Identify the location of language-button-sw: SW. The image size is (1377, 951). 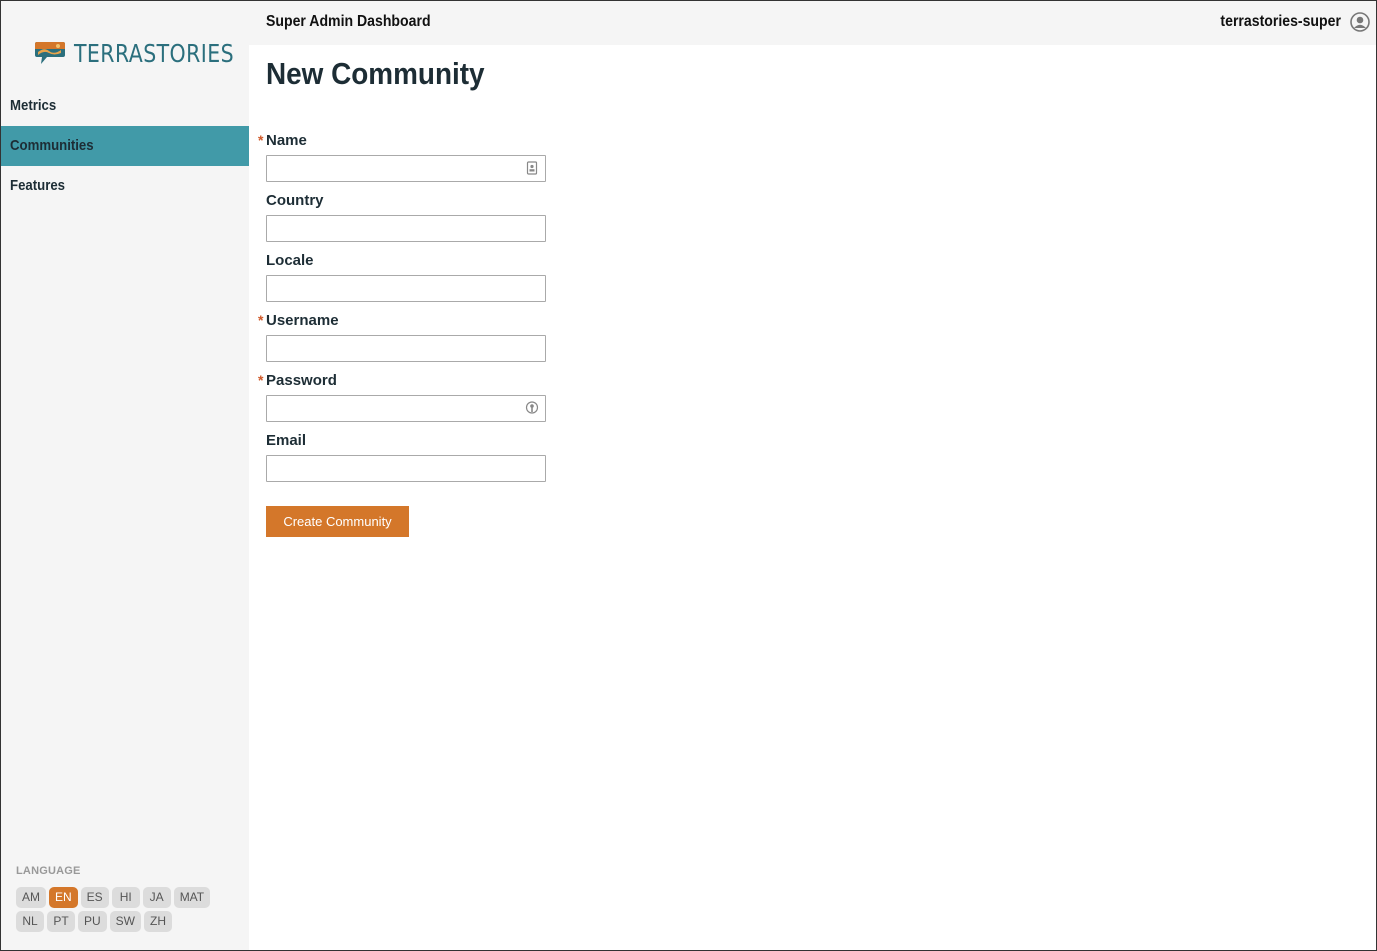
(125, 921).